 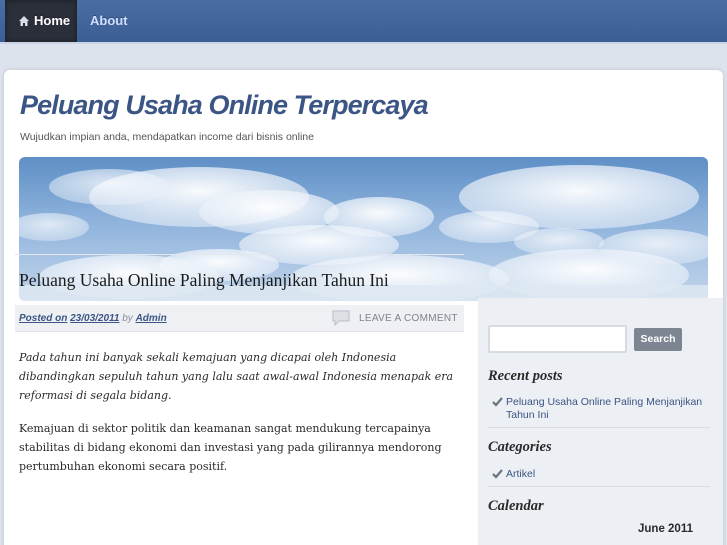 What do you see at coordinates (151, 318) in the screenshot?
I see `post-author: Admin` at bounding box center [151, 318].